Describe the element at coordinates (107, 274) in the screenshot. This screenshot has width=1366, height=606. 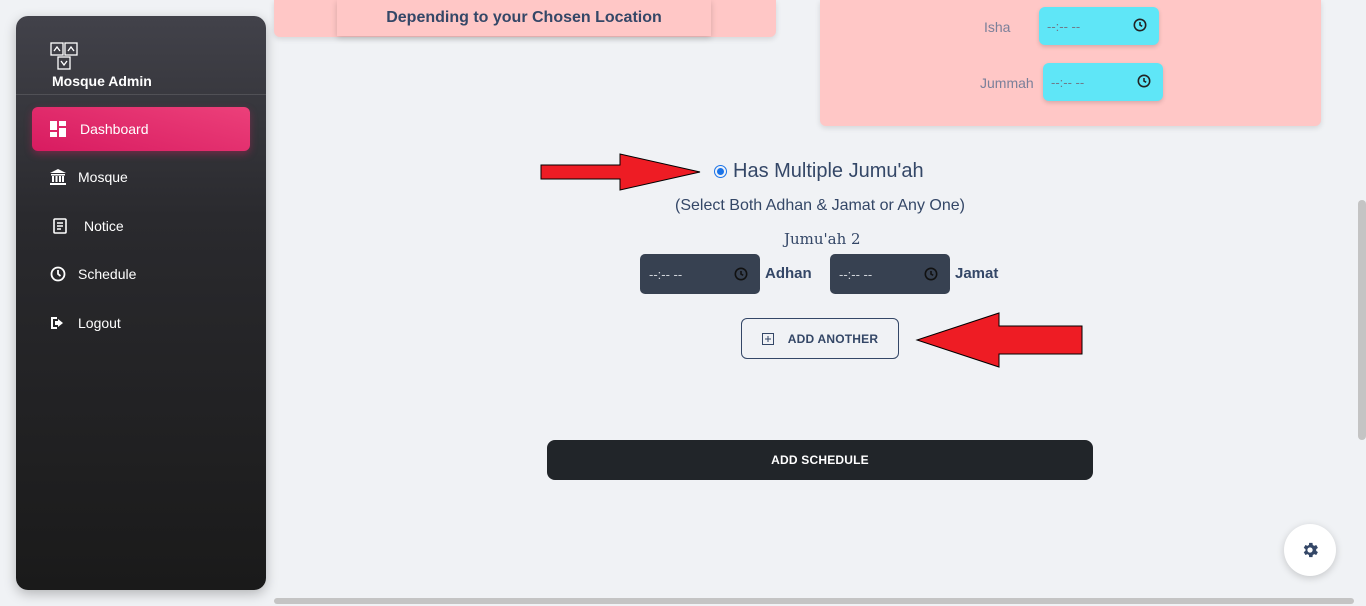
I see `sidebar-item-label: Schedule` at that location.